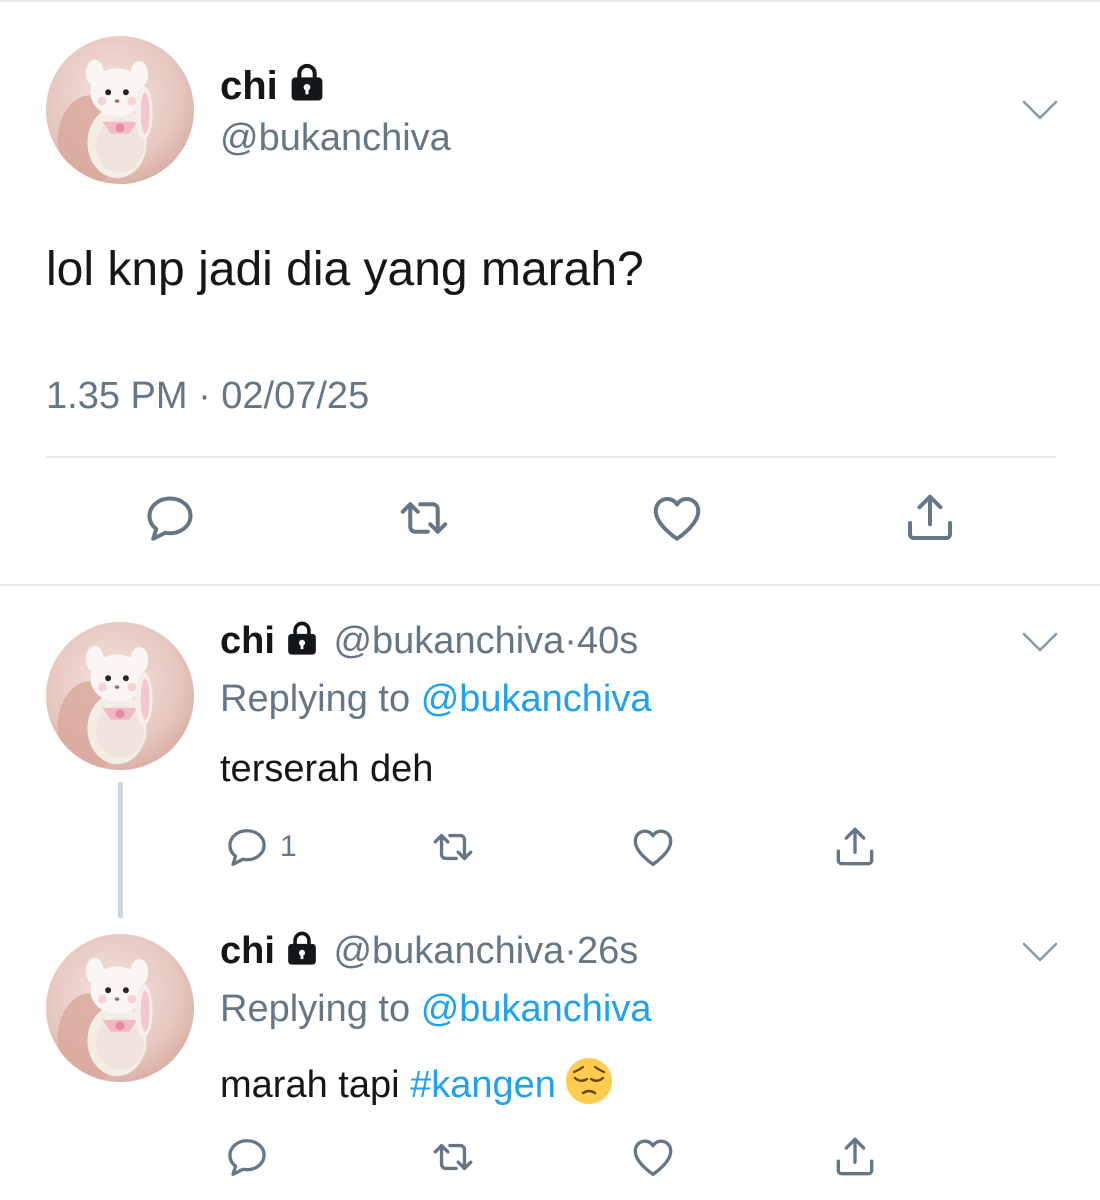  Describe the element at coordinates (288, 846) in the screenshot. I see `reply-count: 1` at that location.